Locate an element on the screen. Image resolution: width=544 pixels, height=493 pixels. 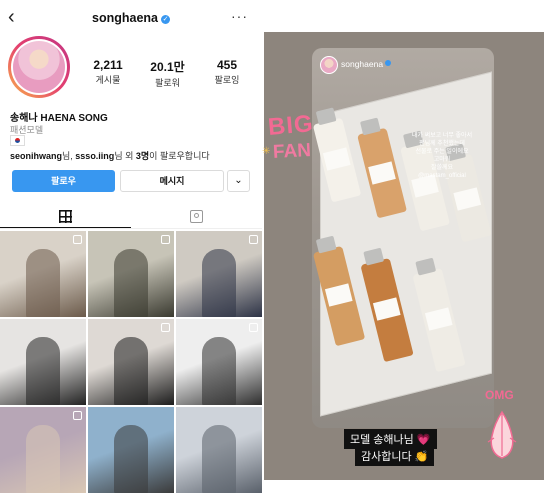
korea-flag-icon is located at coordinates (17, 140).